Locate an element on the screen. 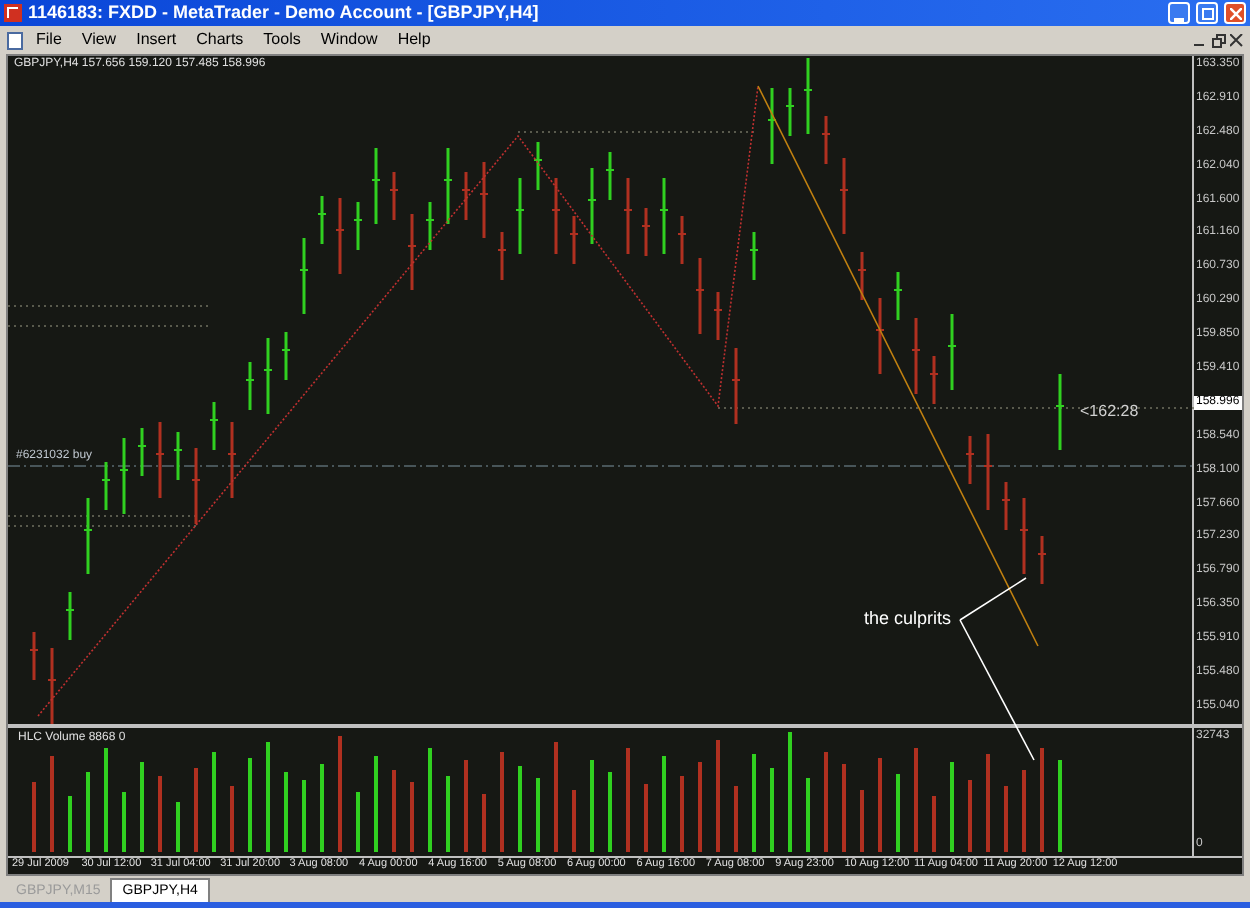 This screenshot has height=908, width=1250. menu-item: View is located at coordinates (99, 40).